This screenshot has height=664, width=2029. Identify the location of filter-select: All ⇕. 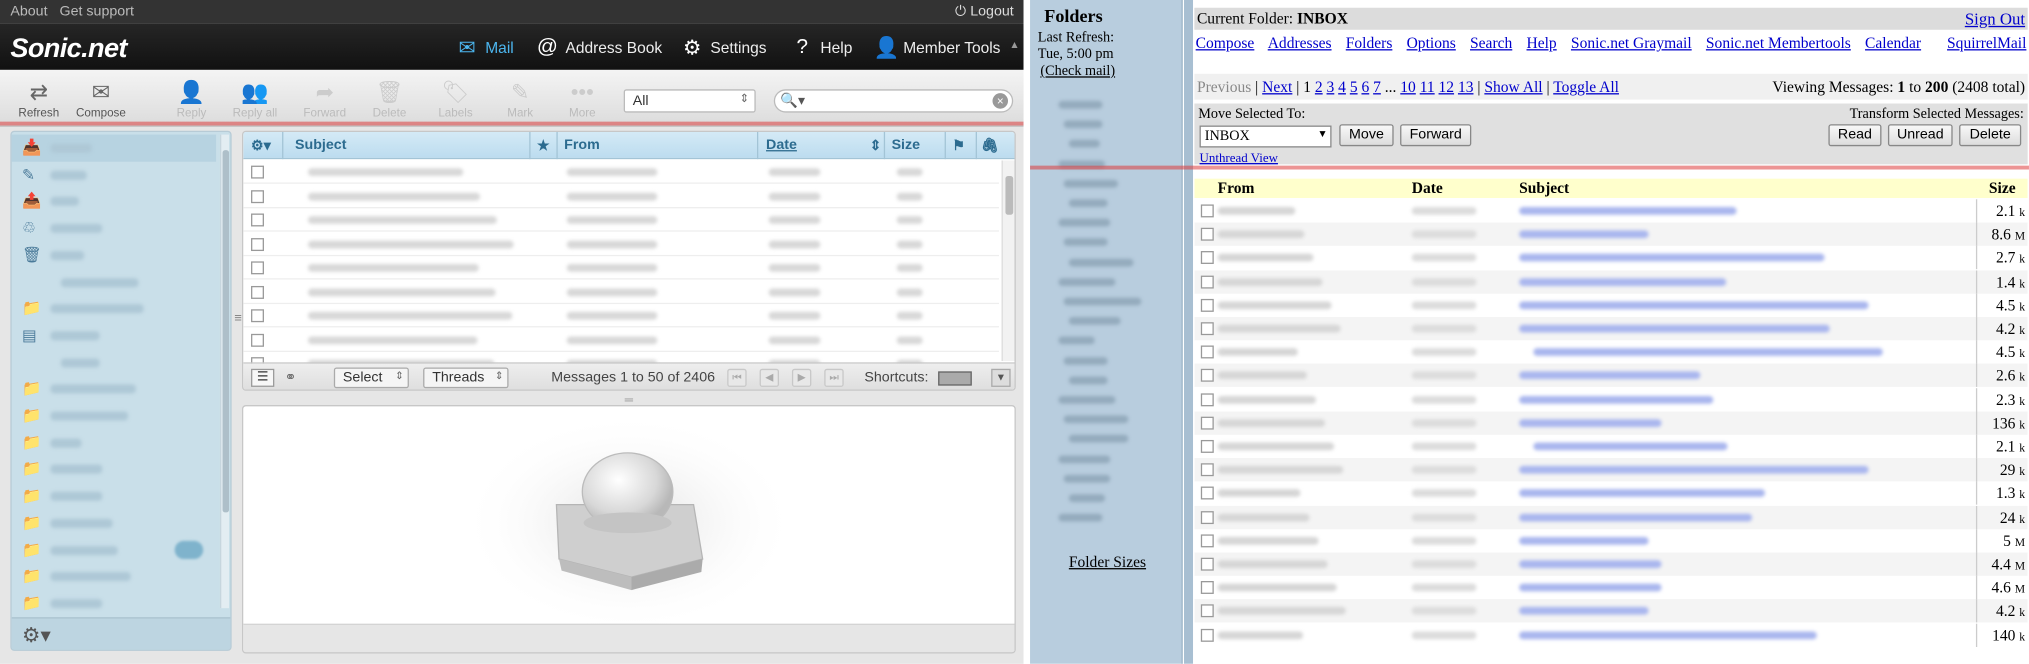
(689, 101).